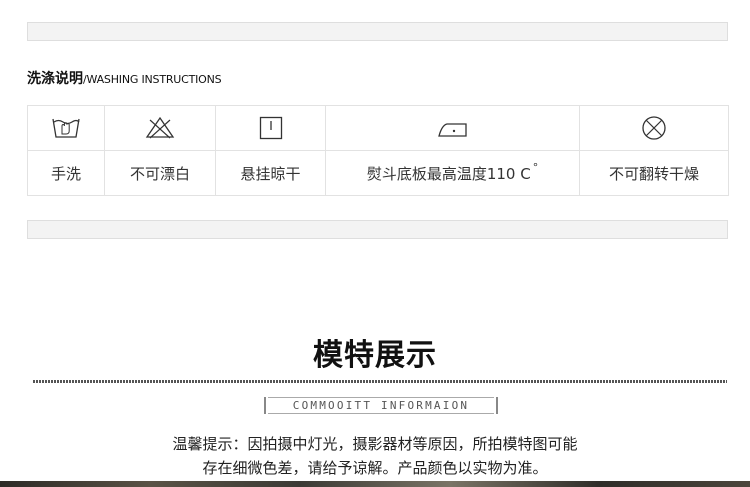  I want to click on wash-label-hand-wash: 手洗, so click(66, 173).